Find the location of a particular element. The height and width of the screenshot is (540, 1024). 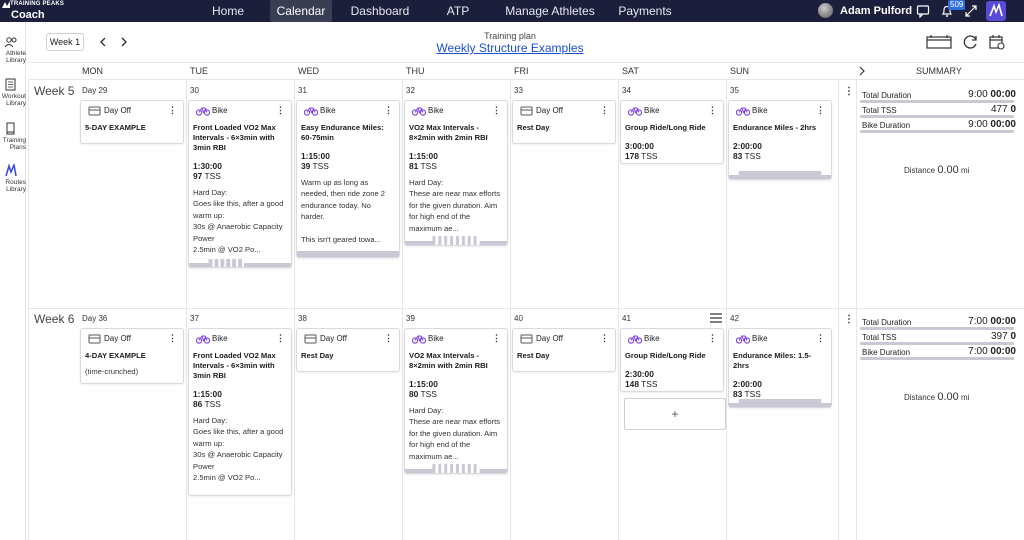

day-header-fri: FRI is located at coordinates (521, 71).